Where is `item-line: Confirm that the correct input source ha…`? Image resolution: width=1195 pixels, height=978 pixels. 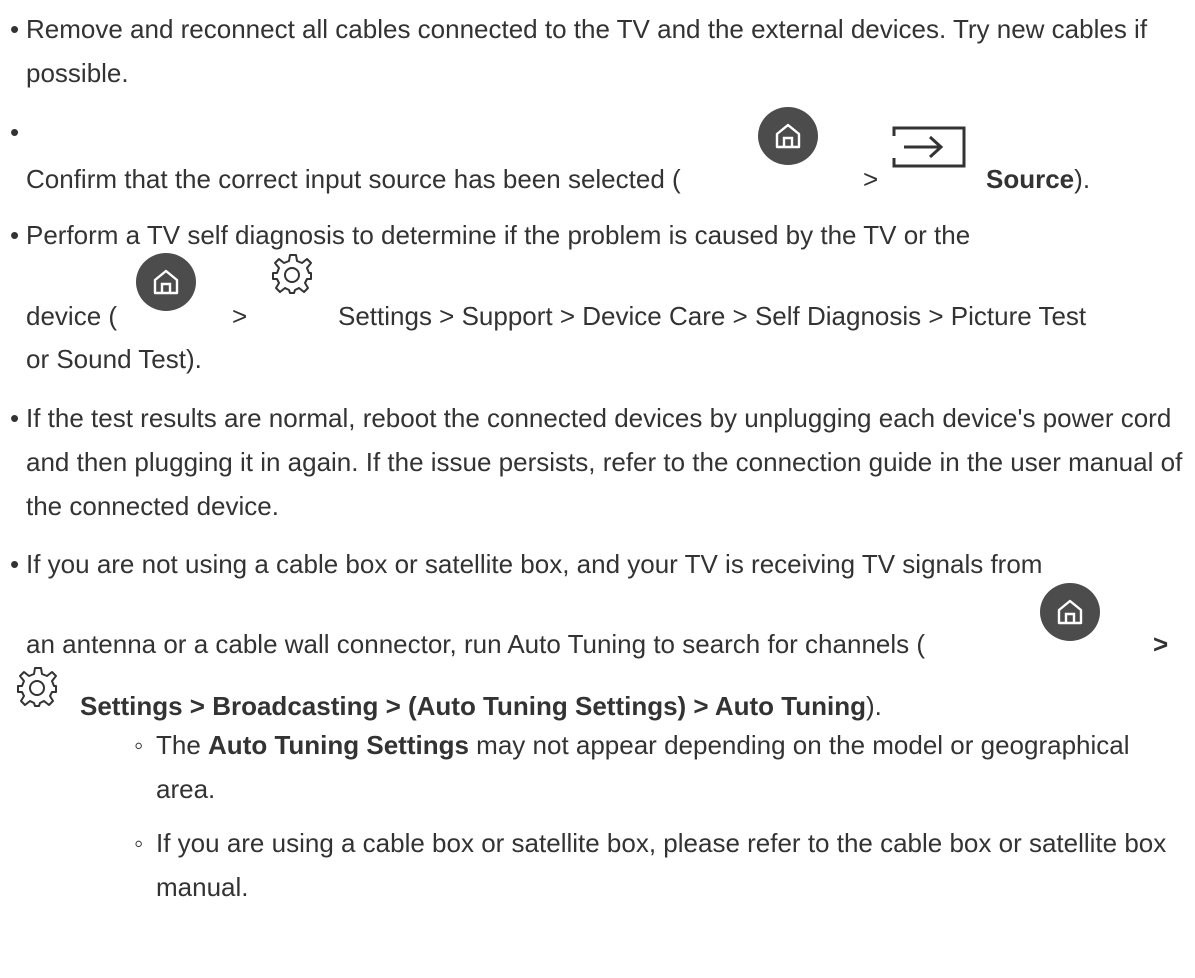
item-line: Confirm that the correct input source ha… is located at coordinates (353, 179).